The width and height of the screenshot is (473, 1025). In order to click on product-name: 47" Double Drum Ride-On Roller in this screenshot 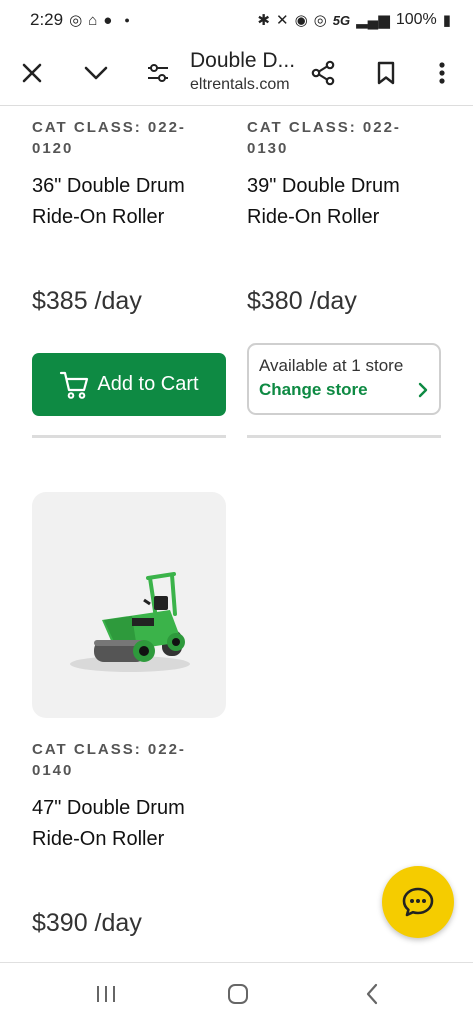, I will do `click(129, 824)`.